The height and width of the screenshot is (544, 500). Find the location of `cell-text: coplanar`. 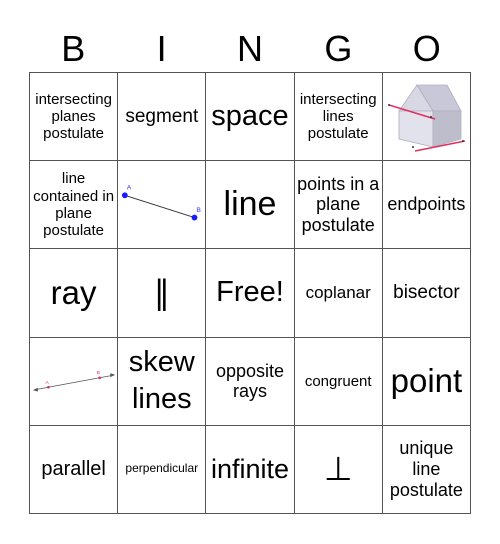

cell-text: coplanar is located at coordinates (338, 293).